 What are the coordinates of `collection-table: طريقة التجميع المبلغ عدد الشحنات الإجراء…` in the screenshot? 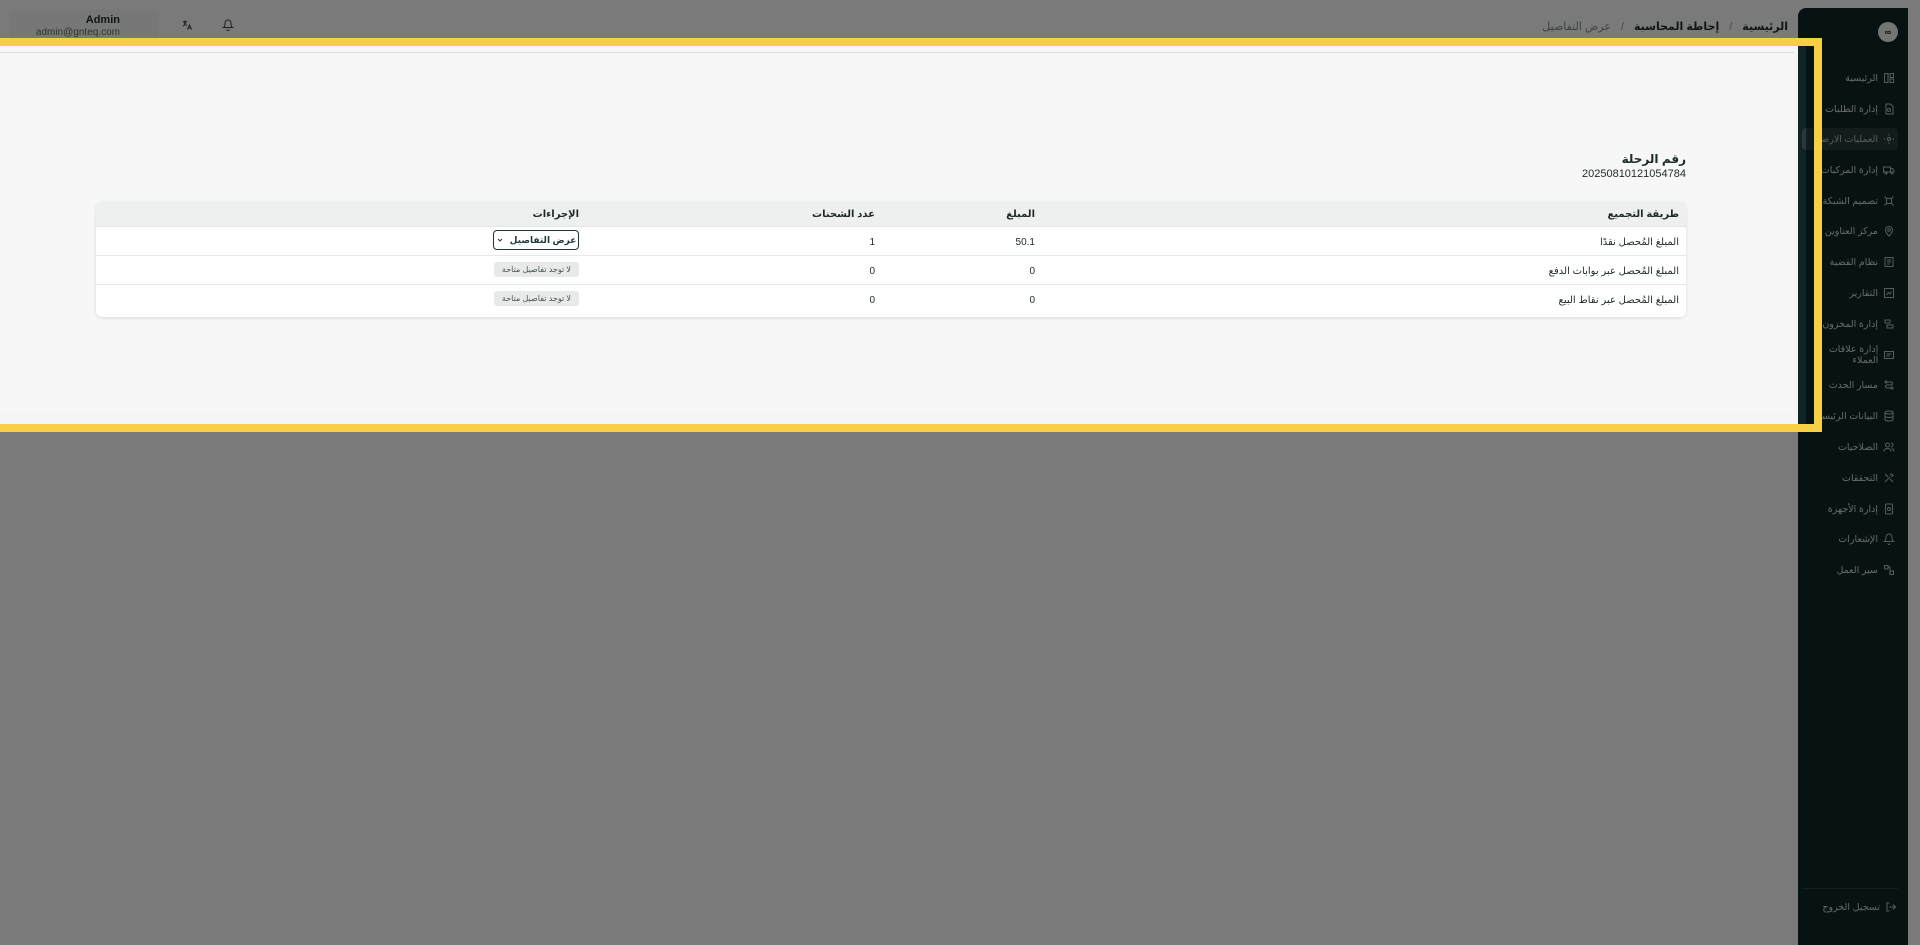 It's located at (891, 259).